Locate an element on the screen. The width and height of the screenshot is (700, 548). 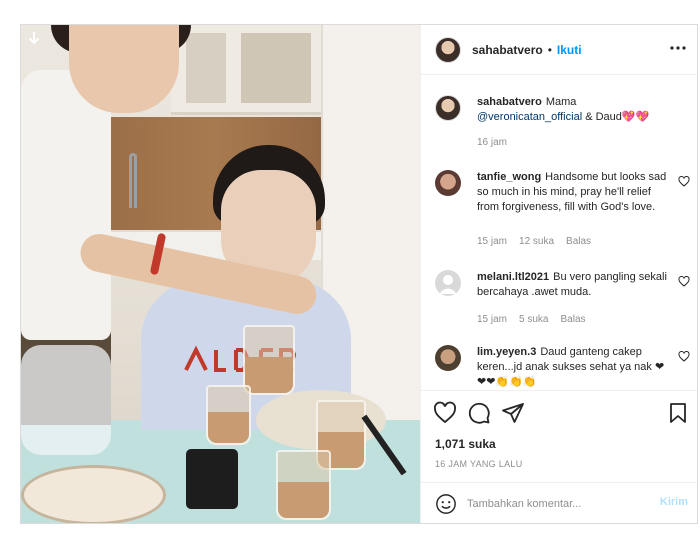
caption-time: 16 jam is located at coordinates (492, 142).